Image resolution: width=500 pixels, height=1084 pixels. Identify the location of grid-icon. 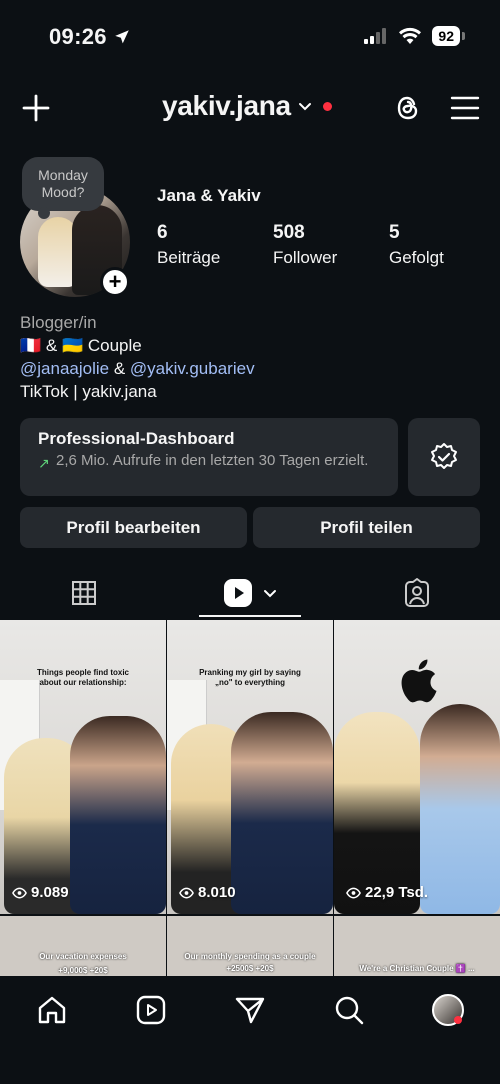
(83, 593).